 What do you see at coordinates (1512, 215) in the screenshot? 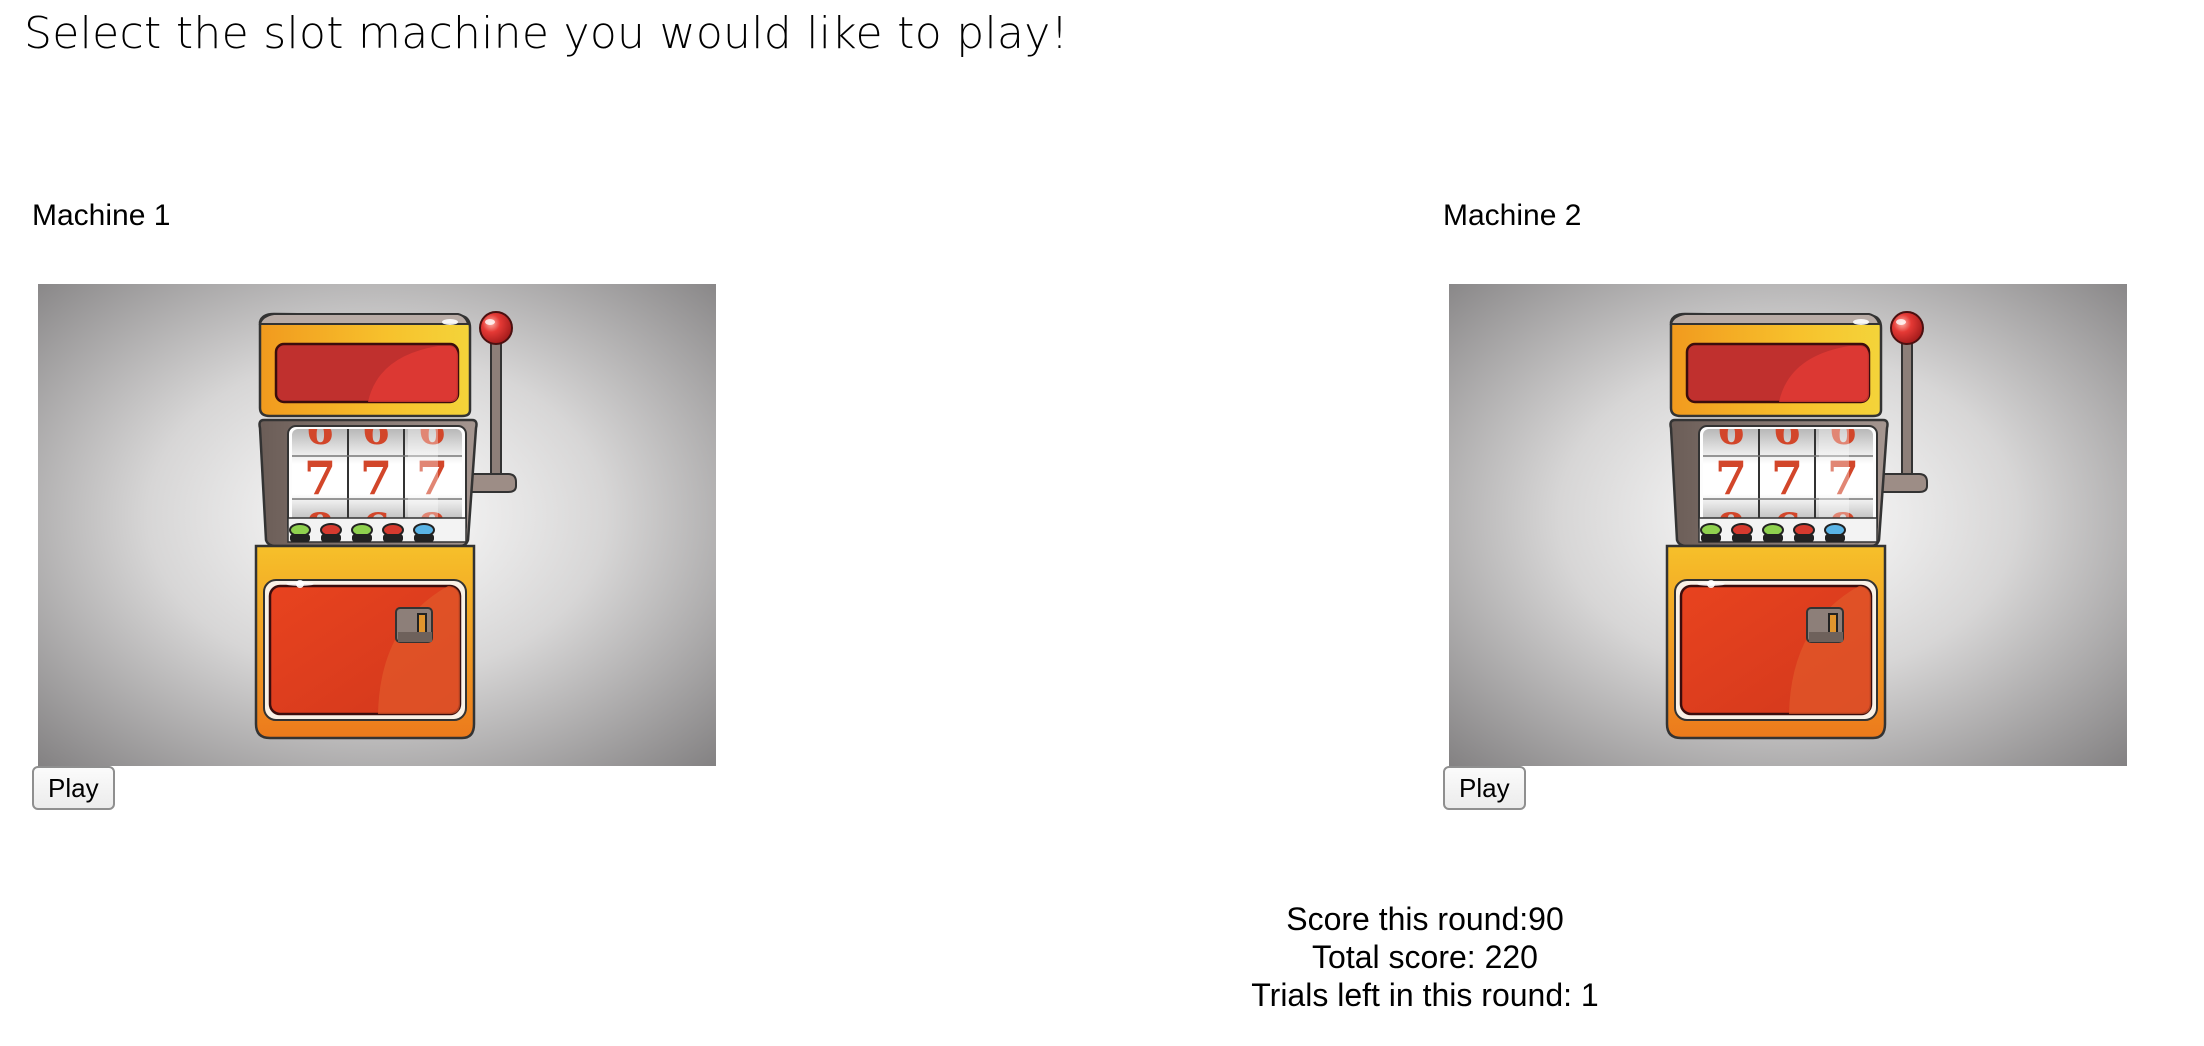
I see `machine-2-label: Machine 2` at bounding box center [1512, 215].